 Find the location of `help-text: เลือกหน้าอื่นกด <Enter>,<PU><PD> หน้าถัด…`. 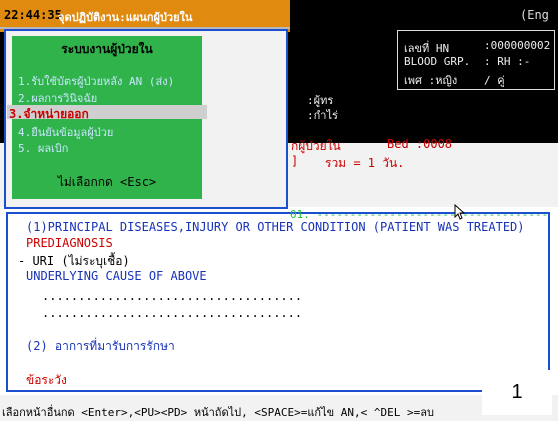

help-text: เลือกหน้าอื่นกด <Enter>,<PU><PD> หน้าถัด… is located at coordinates (218, 412).